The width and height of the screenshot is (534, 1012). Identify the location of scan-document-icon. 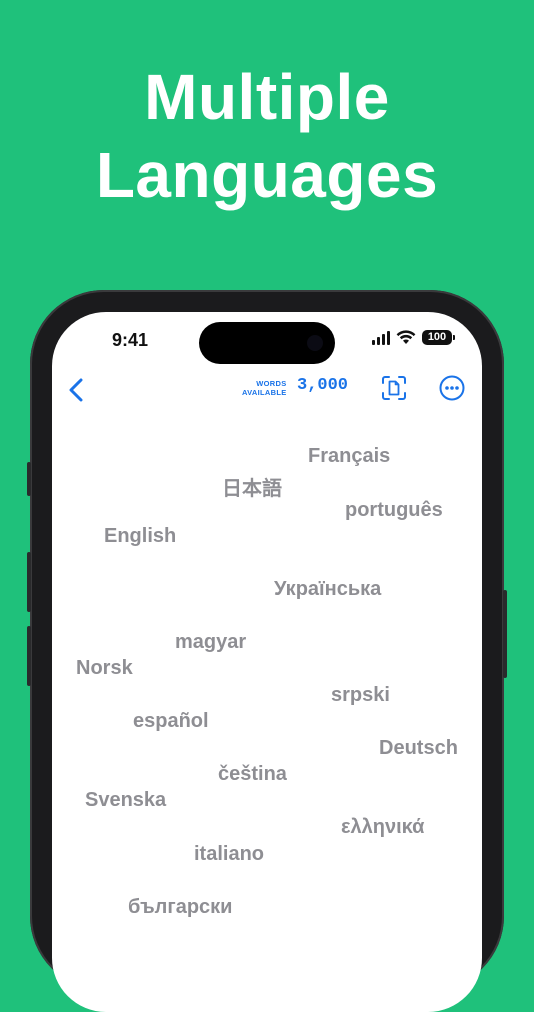
(394, 388).